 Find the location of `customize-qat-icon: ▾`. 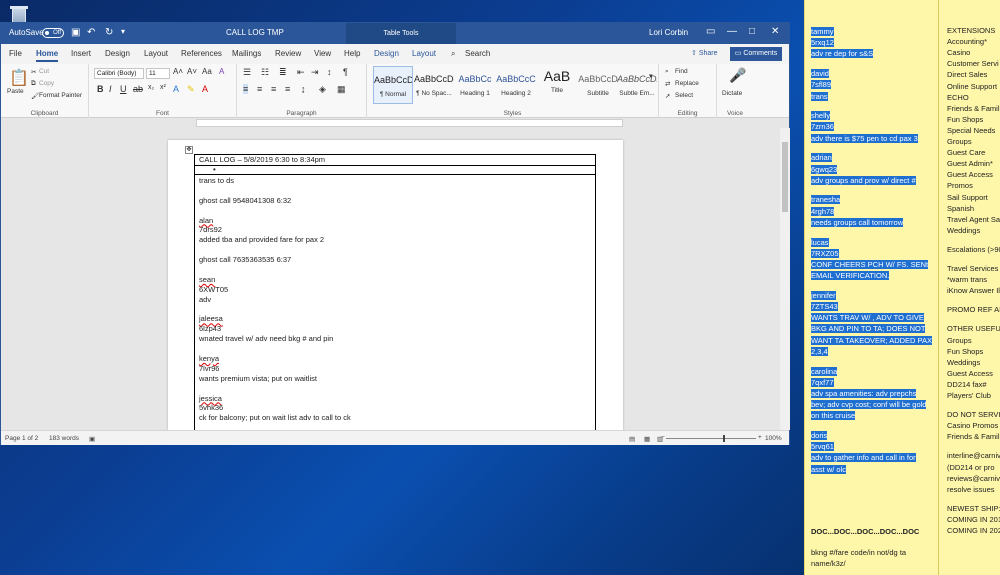

customize-qat-icon: ▾ is located at coordinates (123, 31).